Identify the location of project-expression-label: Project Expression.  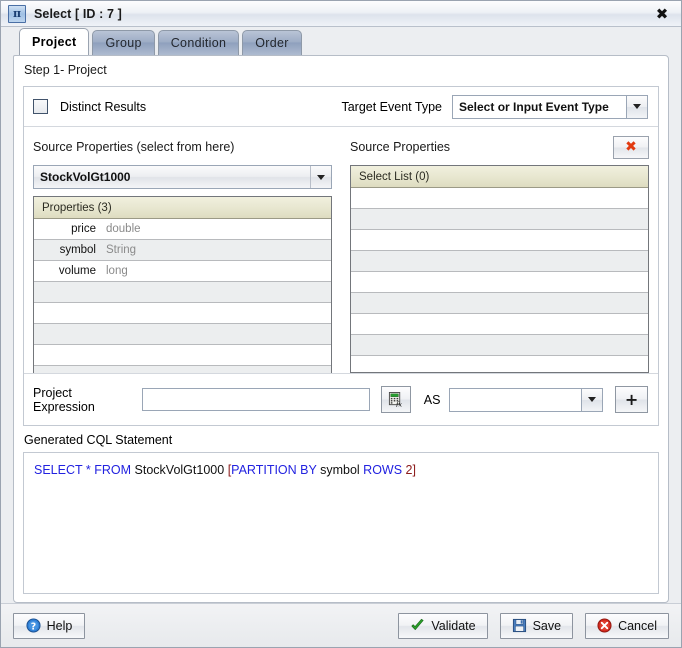
(64, 399).